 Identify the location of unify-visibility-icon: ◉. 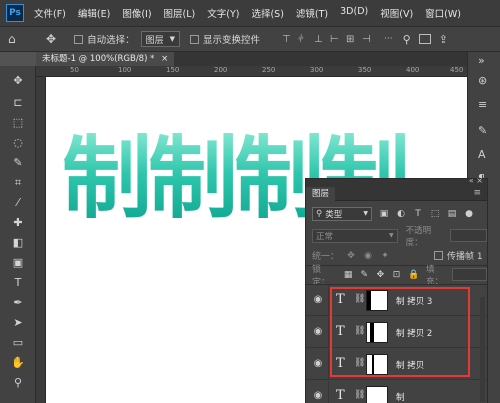
(368, 256).